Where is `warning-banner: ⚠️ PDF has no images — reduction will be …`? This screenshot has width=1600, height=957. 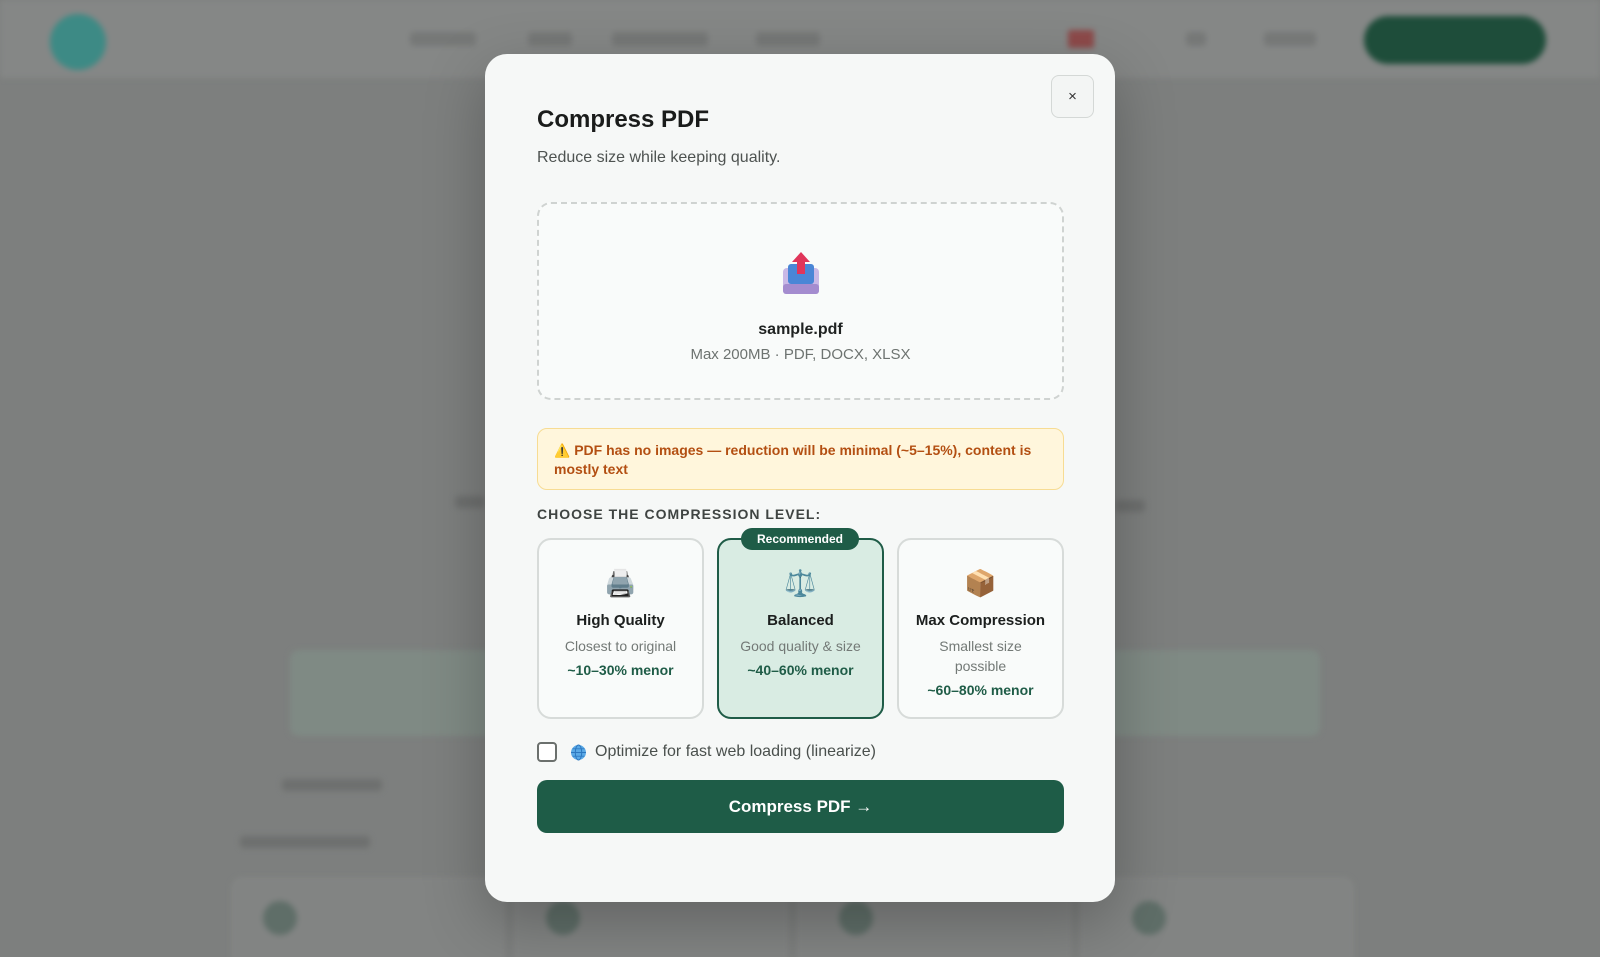
warning-banner: ⚠️ PDF has no images — reduction will be … is located at coordinates (800, 459).